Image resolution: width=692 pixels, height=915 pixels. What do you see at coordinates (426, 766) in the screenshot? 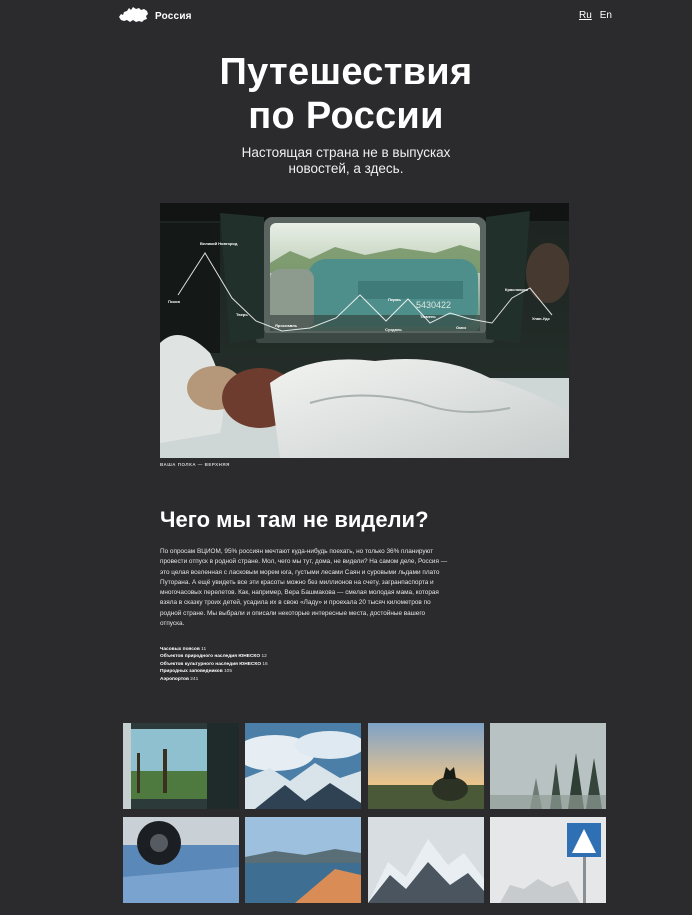
I see `wolf-sunset-photo` at bounding box center [426, 766].